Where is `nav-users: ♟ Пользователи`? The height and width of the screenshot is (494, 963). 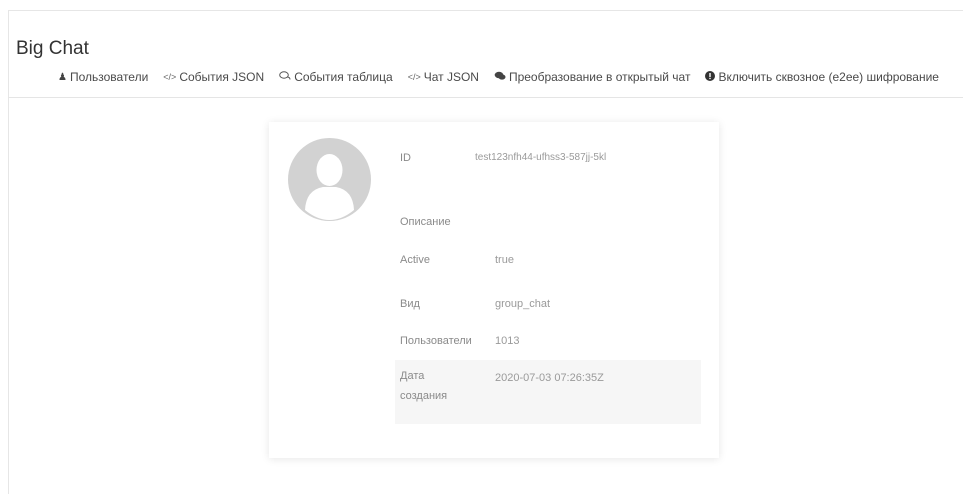 nav-users: ♟ Пользователи is located at coordinates (103, 77).